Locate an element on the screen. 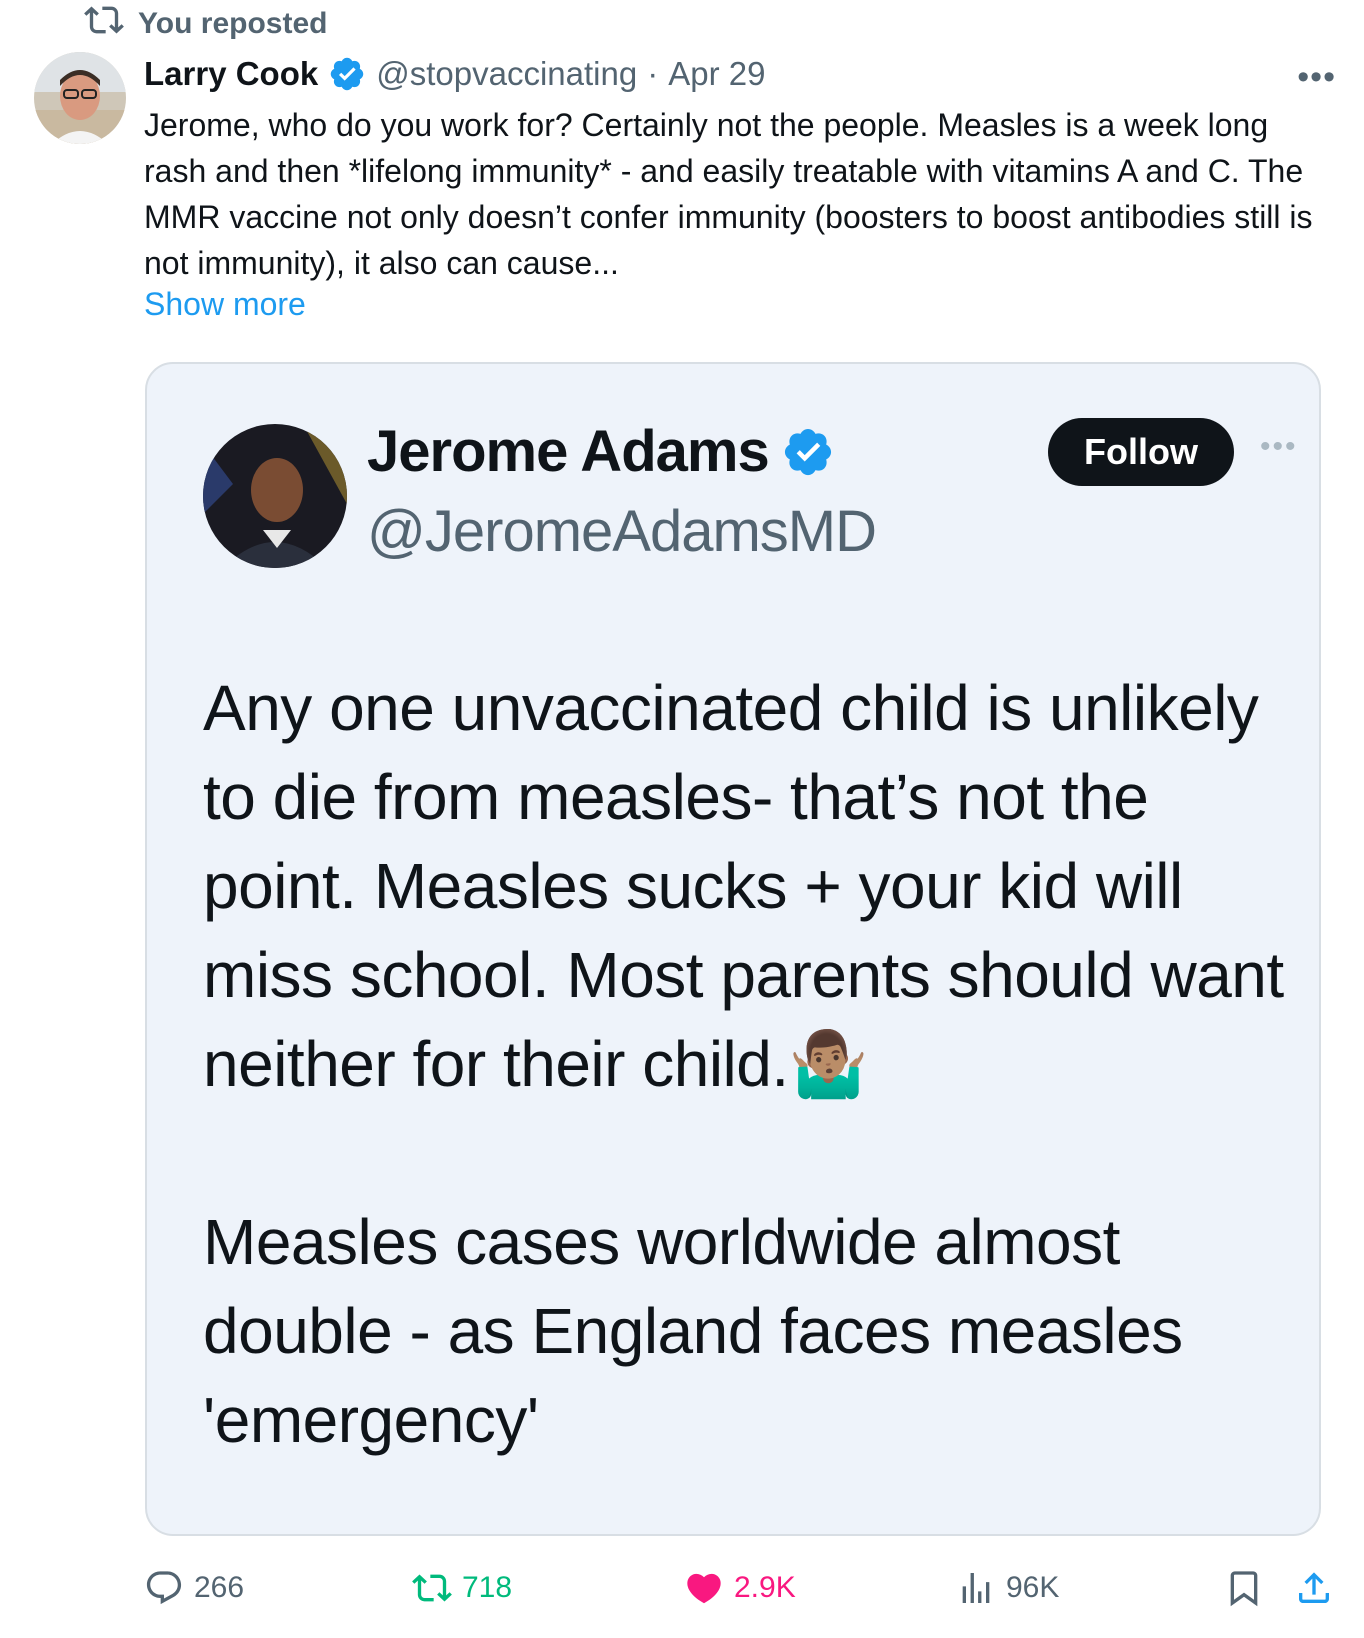  repost-banner: You reposted is located at coordinates (205, 24).